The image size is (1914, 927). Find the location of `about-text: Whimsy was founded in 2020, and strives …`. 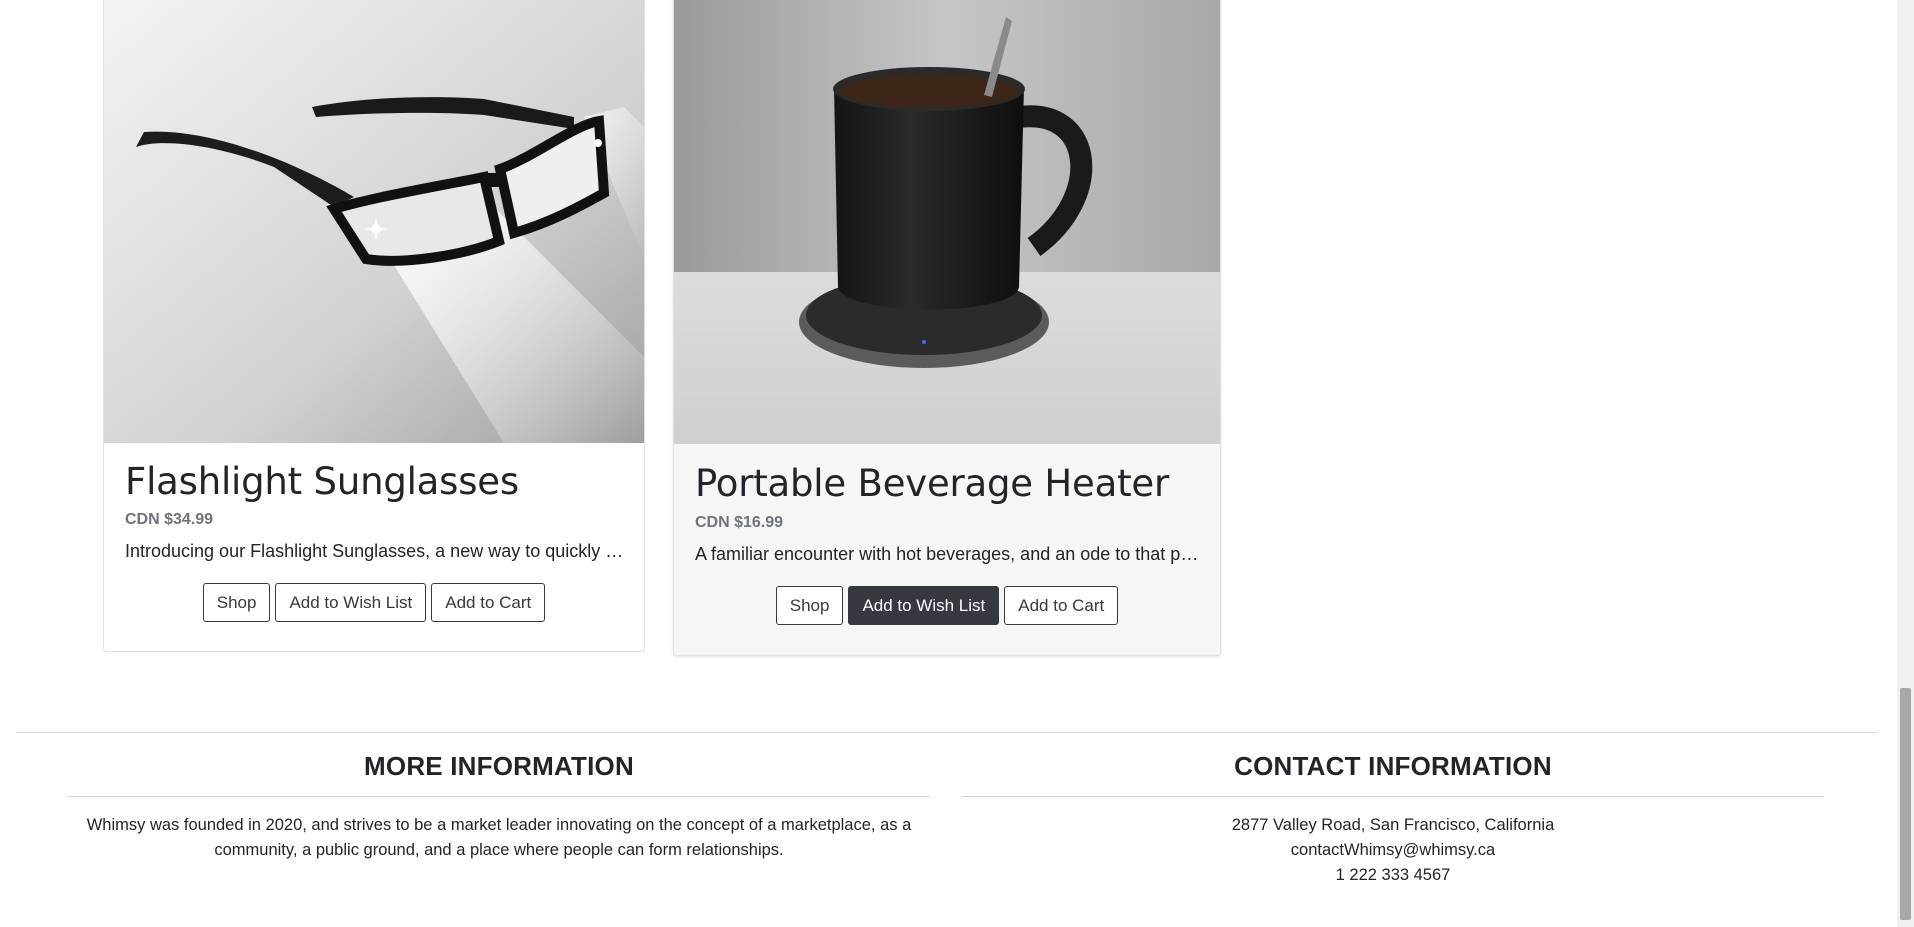

about-text: Whimsy was founded in 2020, and strives … is located at coordinates (499, 838).